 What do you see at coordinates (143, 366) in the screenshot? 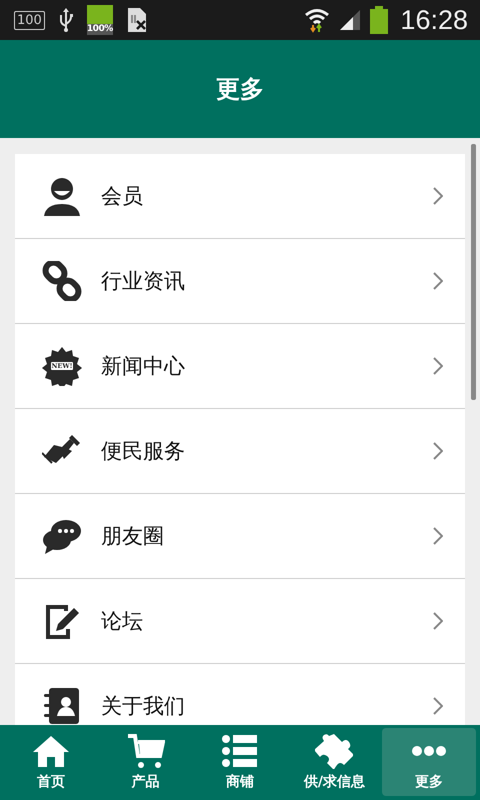
I see `menu-label: 新闻中心` at bounding box center [143, 366].